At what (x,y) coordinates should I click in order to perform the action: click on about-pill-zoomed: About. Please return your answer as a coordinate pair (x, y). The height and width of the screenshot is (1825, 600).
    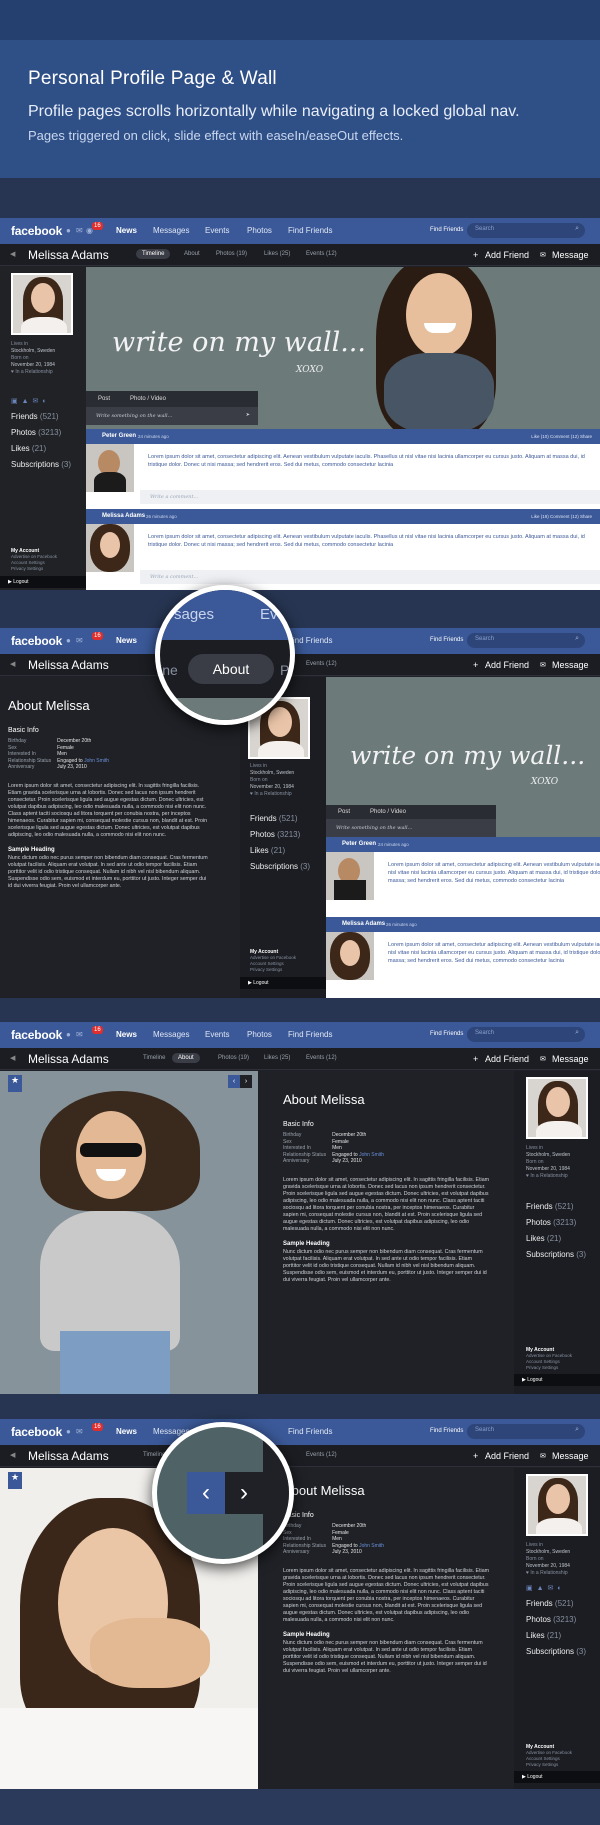
    Looking at the image, I should click on (231, 669).